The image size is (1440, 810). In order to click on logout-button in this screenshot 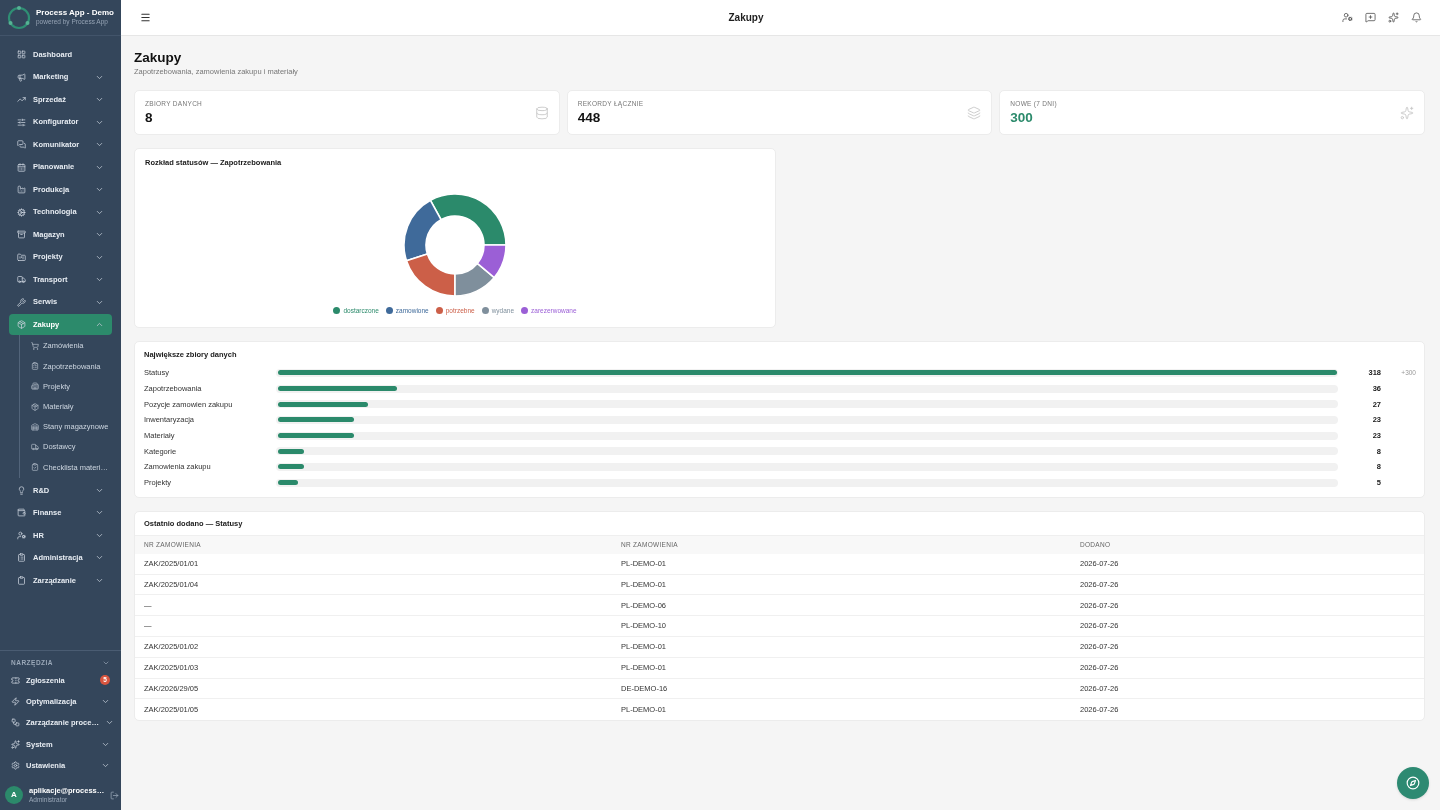, I will do `click(115, 795)`.